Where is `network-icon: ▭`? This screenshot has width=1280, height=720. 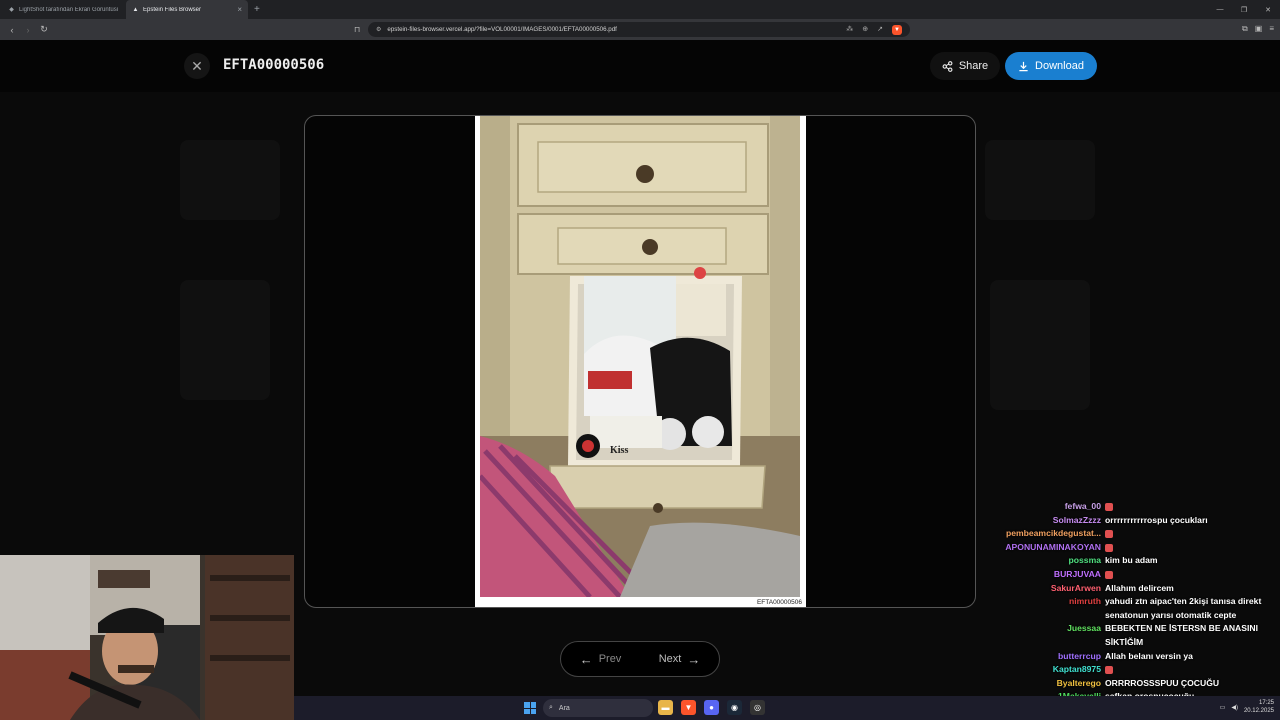
network-icon: ▭ is located at coordinates (1223, 707).